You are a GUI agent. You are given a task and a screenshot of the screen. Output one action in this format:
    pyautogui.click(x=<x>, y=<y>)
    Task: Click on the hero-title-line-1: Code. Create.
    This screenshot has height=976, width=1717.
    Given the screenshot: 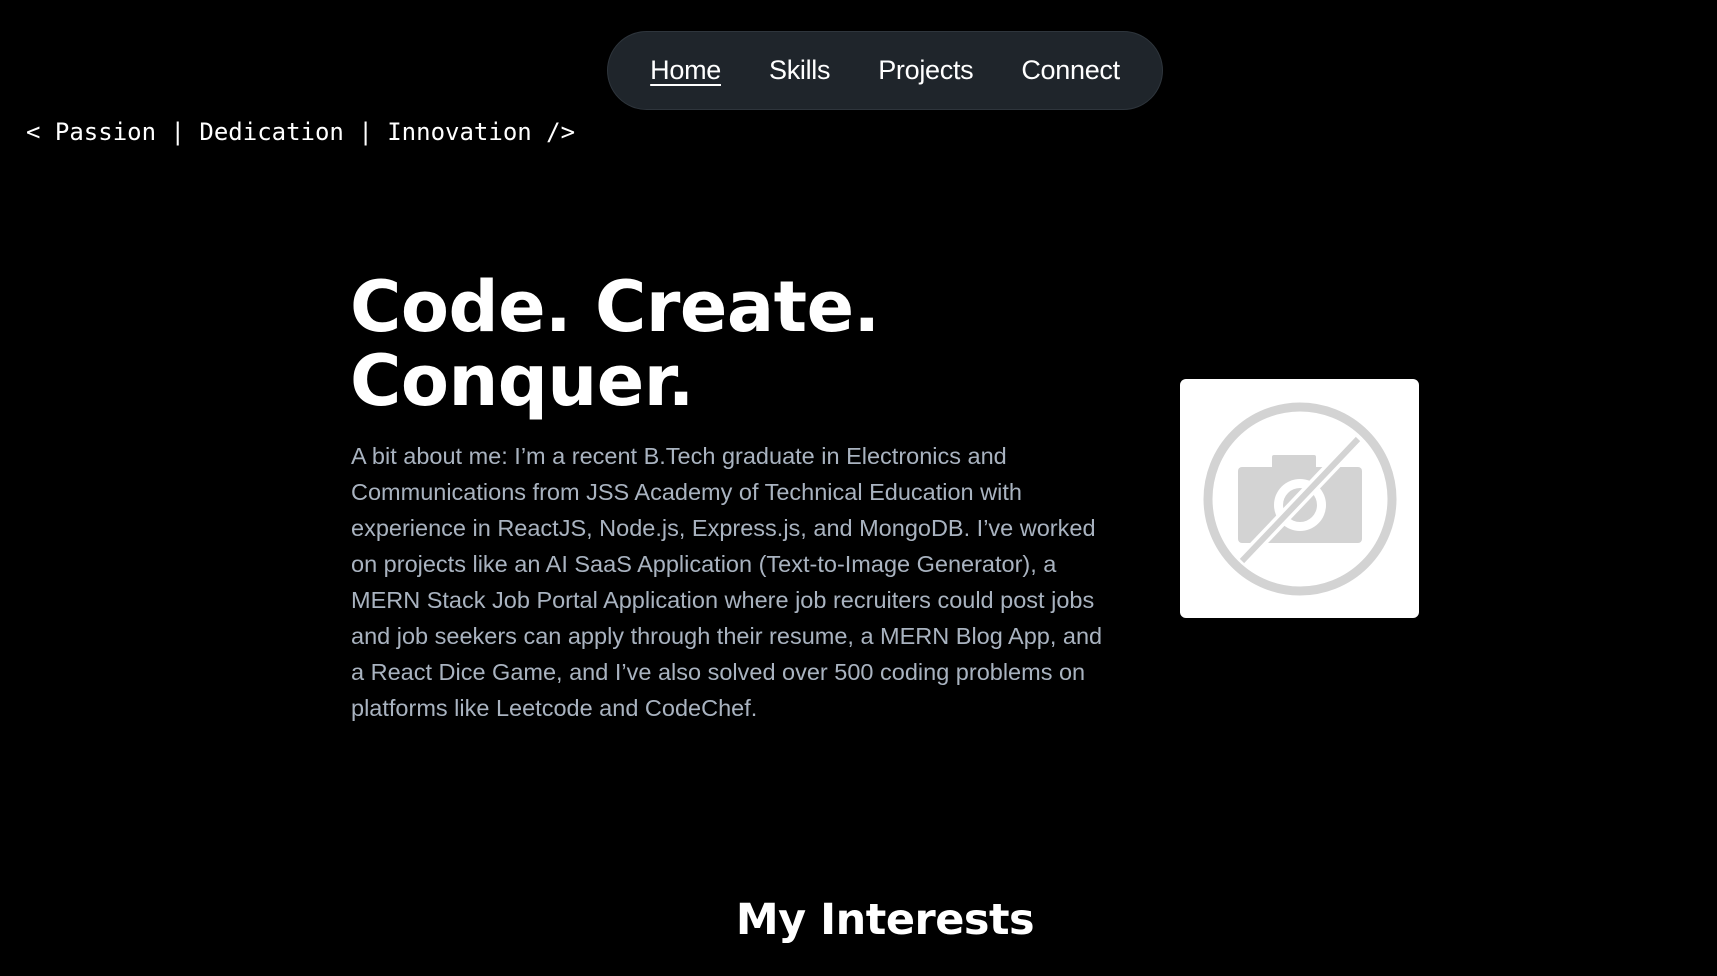 What is the action you would take?
    pyautogui.click(x=615, y=307)
    